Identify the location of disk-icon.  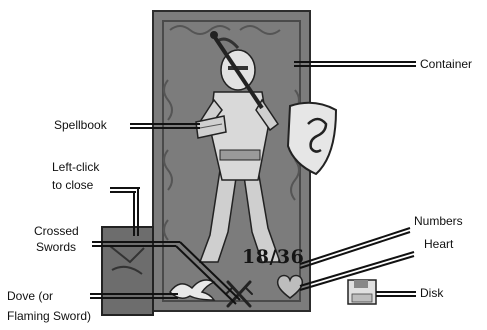
(362, 292).